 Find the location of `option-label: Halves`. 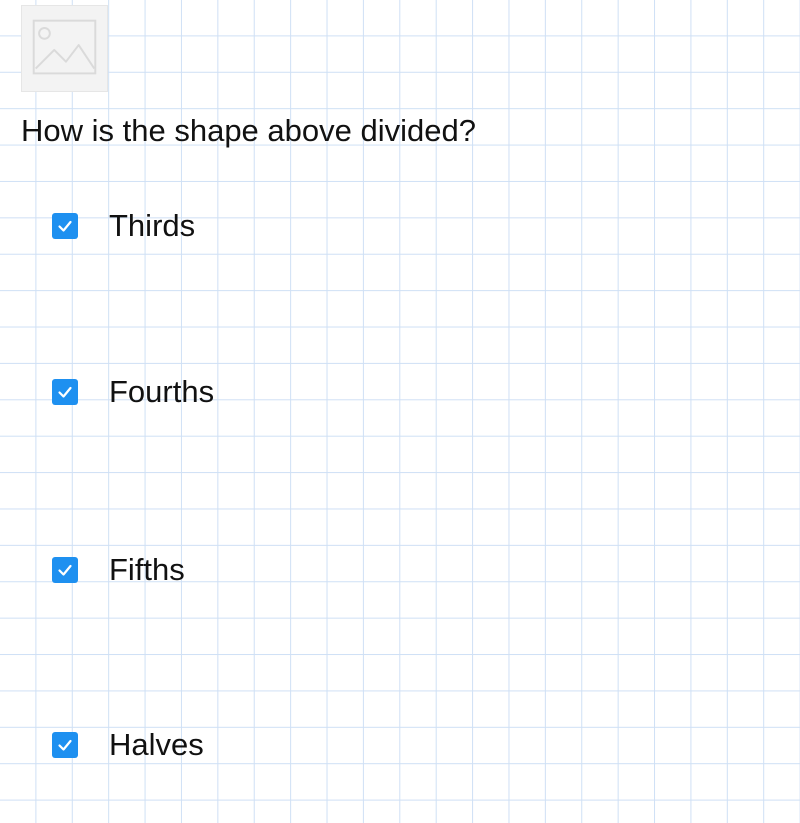

option-label: Halves is located at coordinates (156, 745).